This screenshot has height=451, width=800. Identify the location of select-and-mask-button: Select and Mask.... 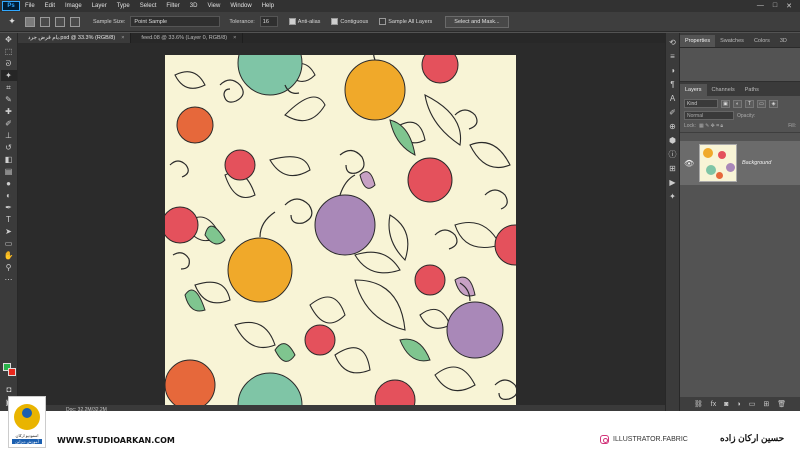
(477, 21).